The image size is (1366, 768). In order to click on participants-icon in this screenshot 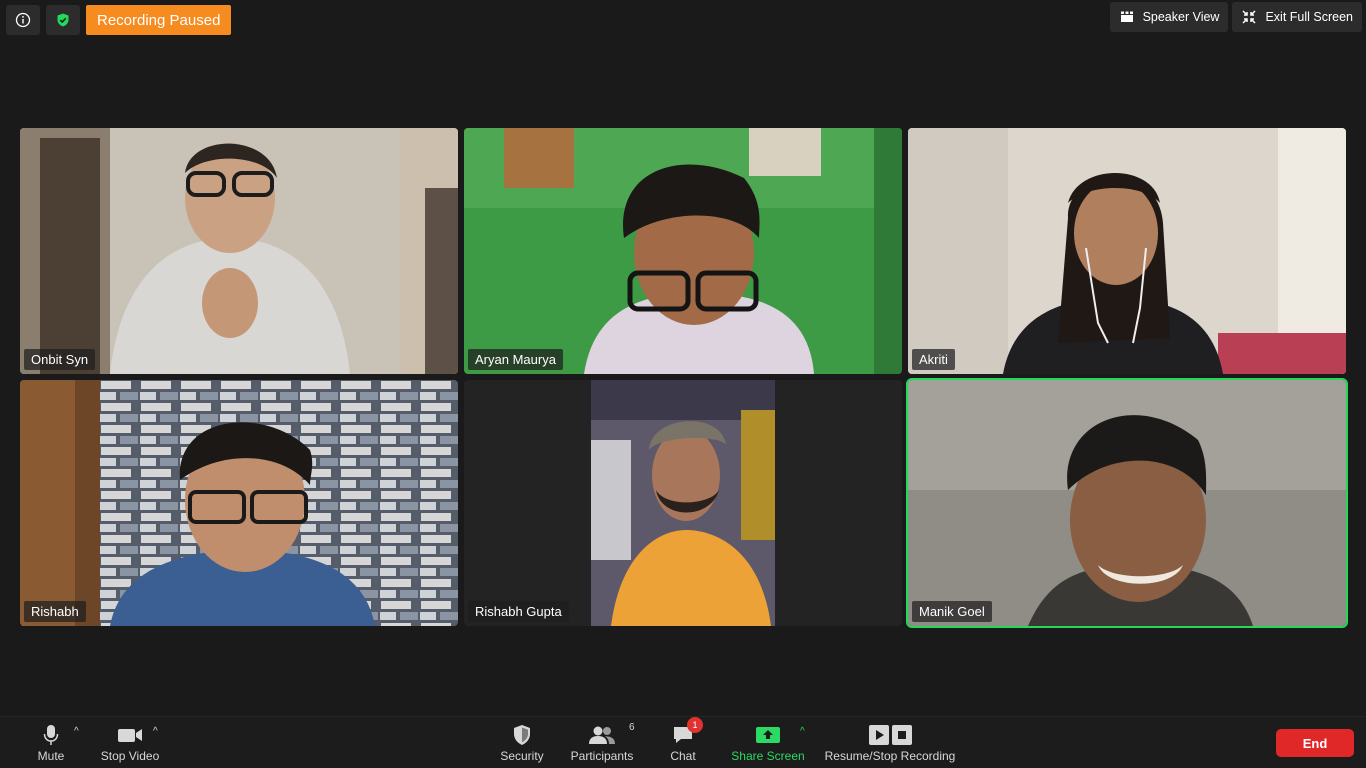, I will do `click(602, 735)`.